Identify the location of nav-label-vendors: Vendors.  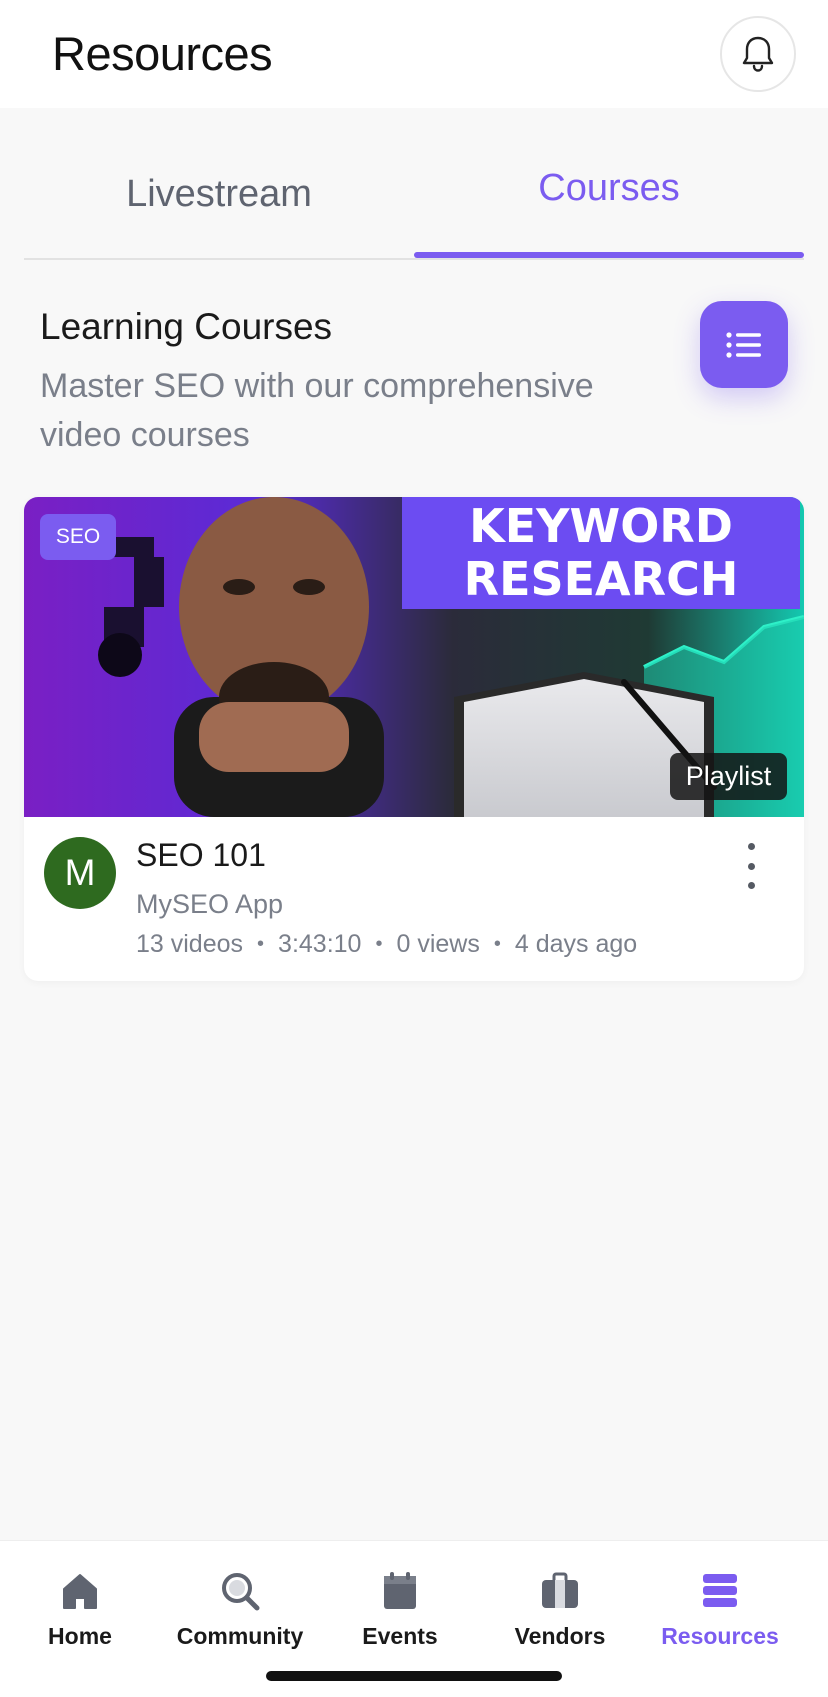
(560, 1636).